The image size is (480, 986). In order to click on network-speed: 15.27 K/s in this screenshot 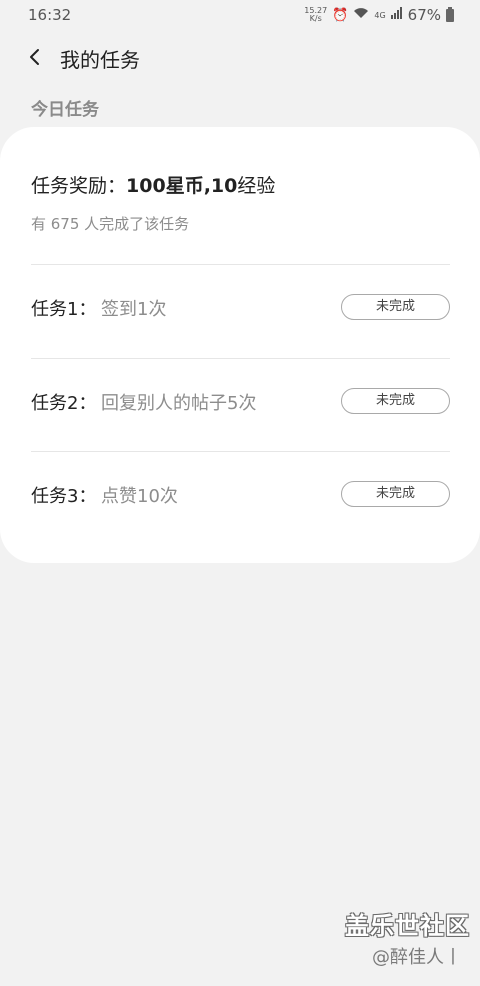, I will do `click(315, 15)`.